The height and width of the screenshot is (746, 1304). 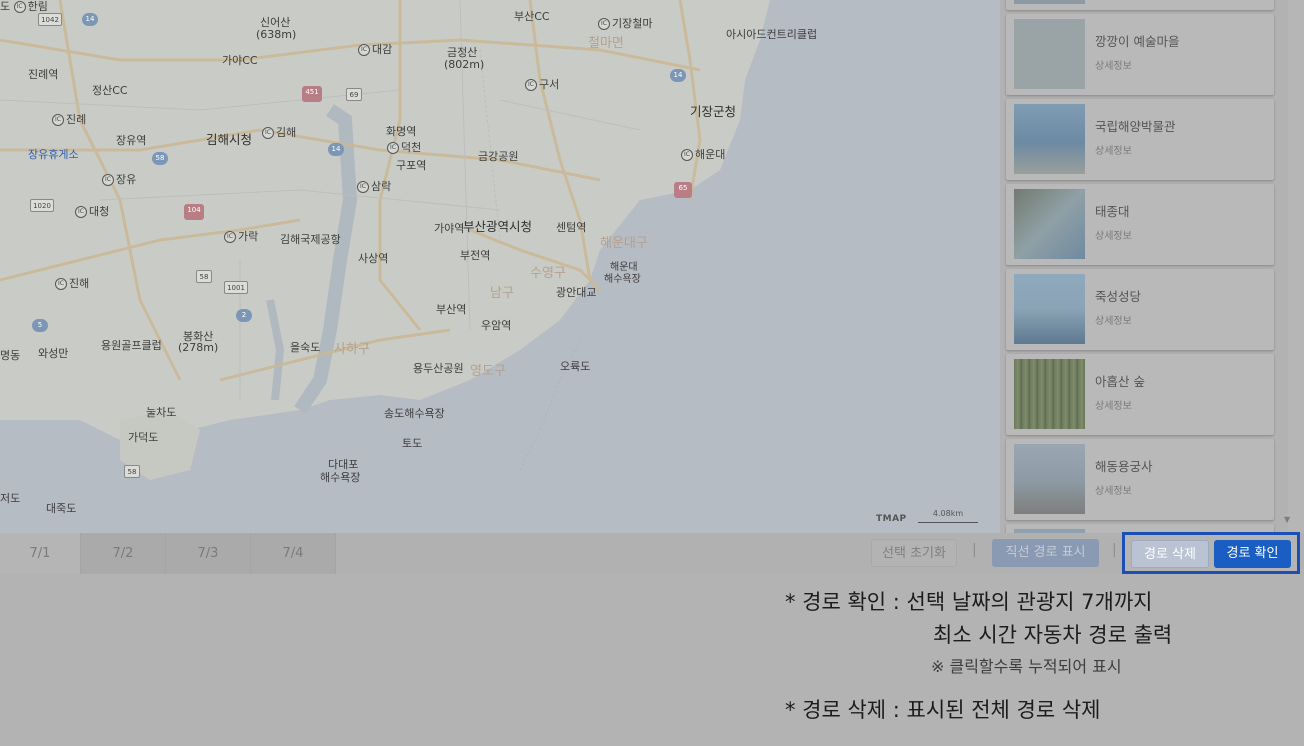 What do you see at coordinates (244, 315) in the screenshot?
I see `road-badge-2: 2` at bounding box center [244, 315].